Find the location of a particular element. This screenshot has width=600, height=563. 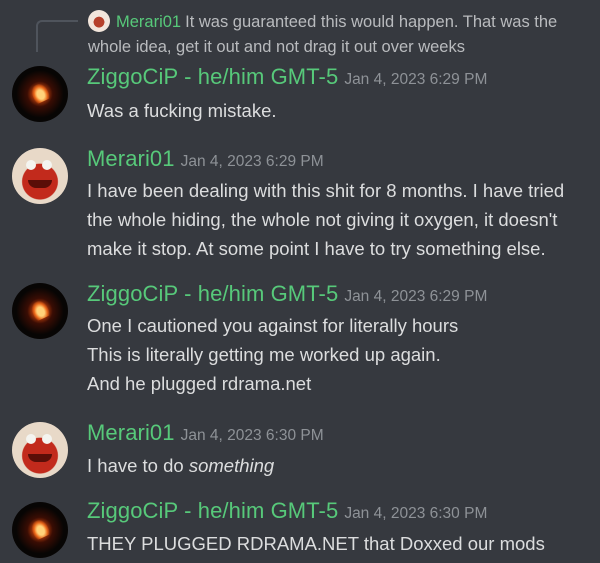

message-text: I have to do is located at coordinates (138, 465).